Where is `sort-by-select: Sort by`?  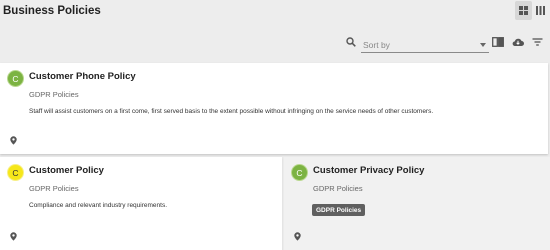
sort-by-select: Sort by is located at coordinates (425, 45).